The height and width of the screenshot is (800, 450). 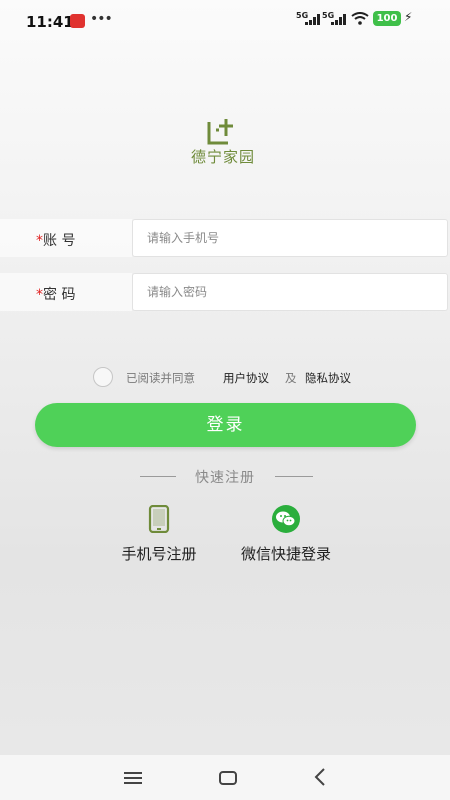 I want to click on phone-icon, so click(x=159, y=519).